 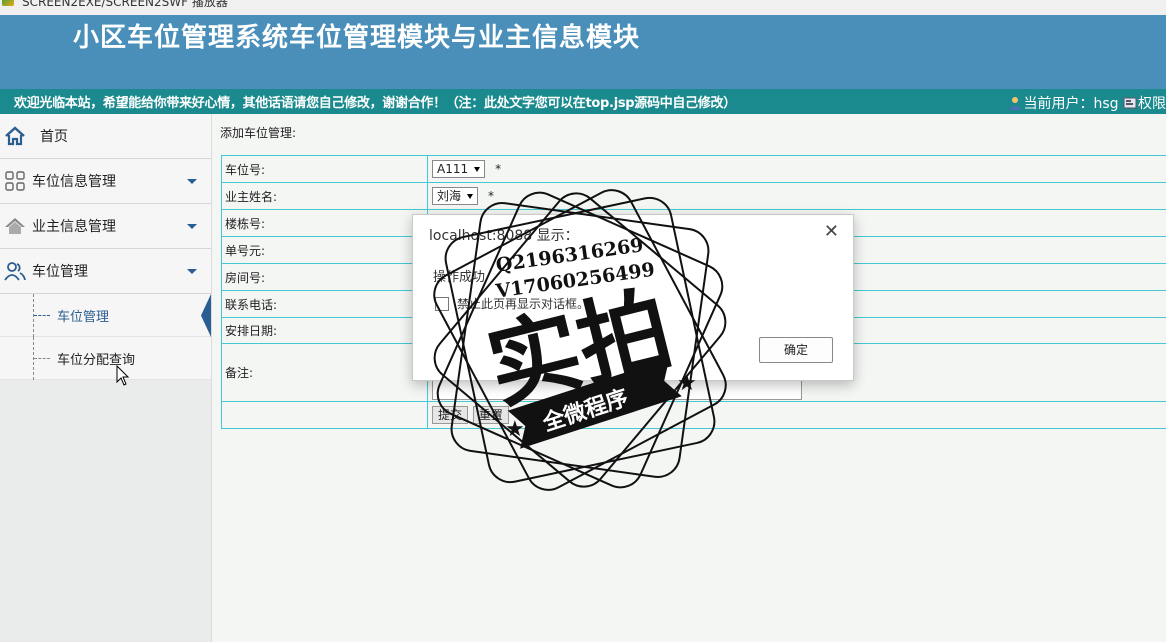 What do you see at coordinates (796, 415) in the screenshot?
I see `button-cell: 提交 重置` at bounding box center [796, 415].